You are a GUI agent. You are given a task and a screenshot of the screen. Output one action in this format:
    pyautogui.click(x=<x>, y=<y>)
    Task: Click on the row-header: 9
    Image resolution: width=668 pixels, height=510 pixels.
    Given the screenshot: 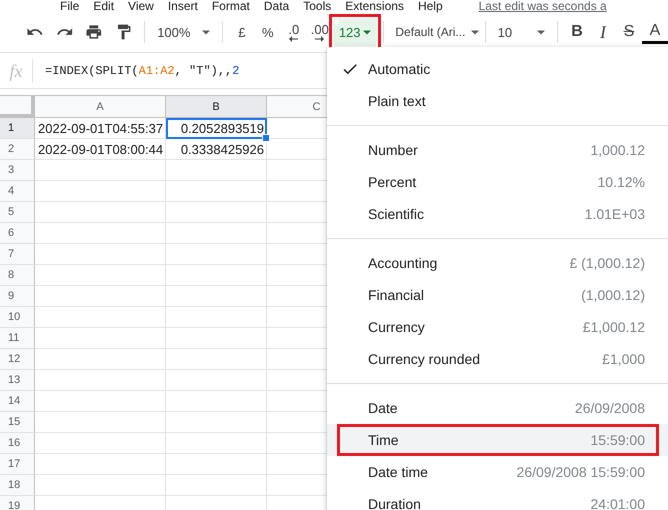 What is the action you would take?
    pyautogui.click(x=17, y=296)
    